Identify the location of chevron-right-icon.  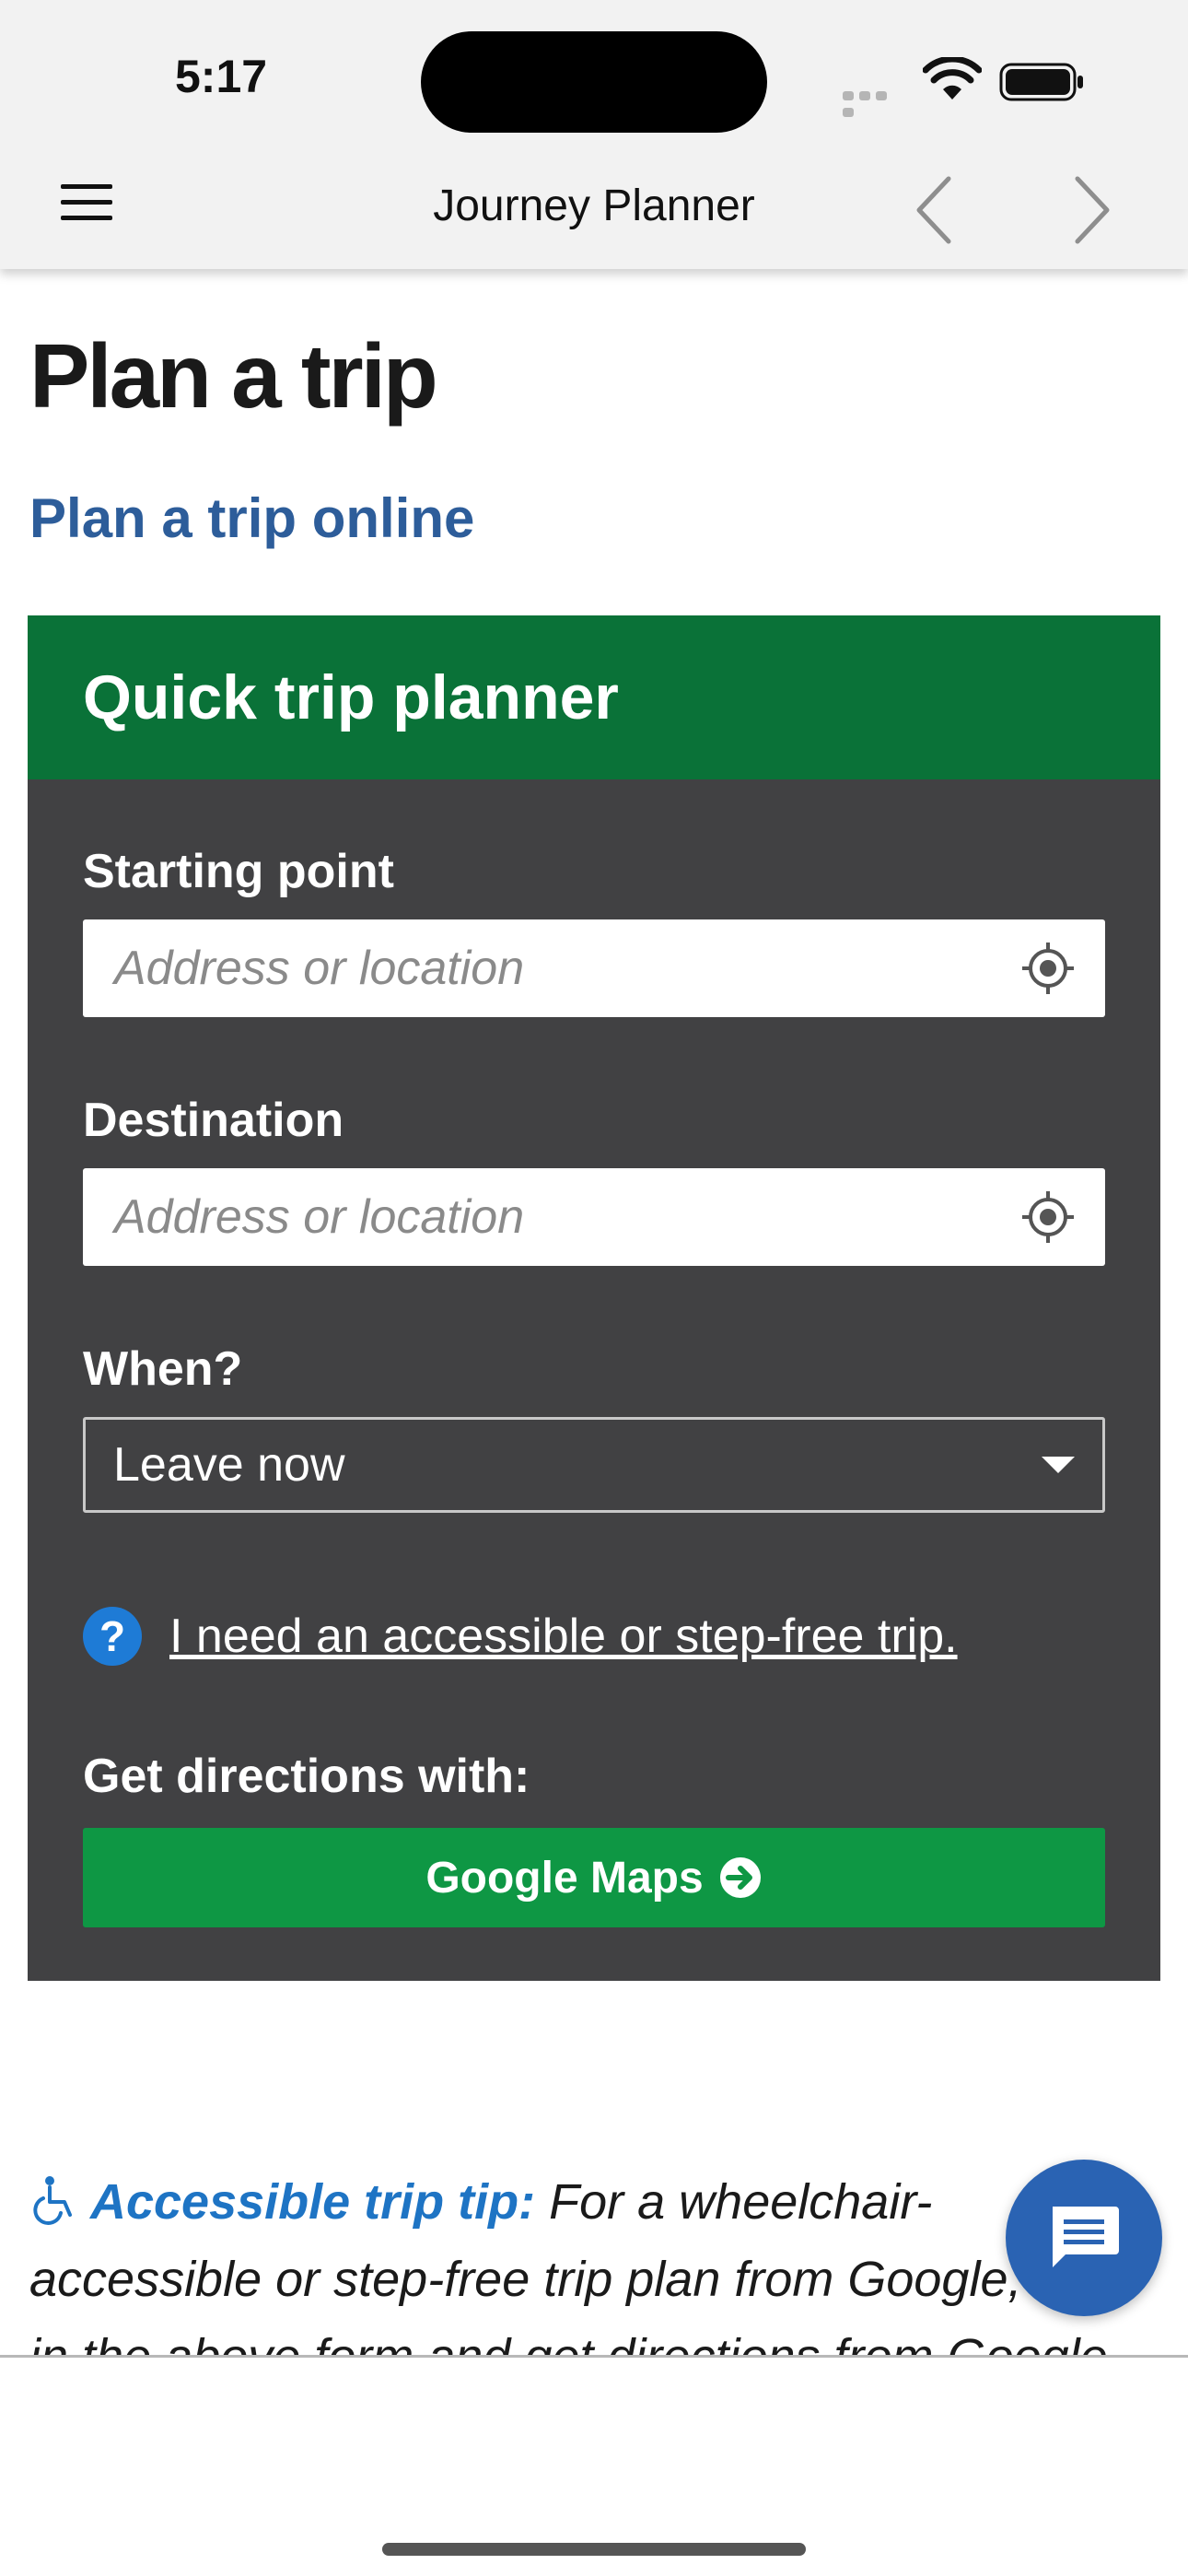
(1091, 210).